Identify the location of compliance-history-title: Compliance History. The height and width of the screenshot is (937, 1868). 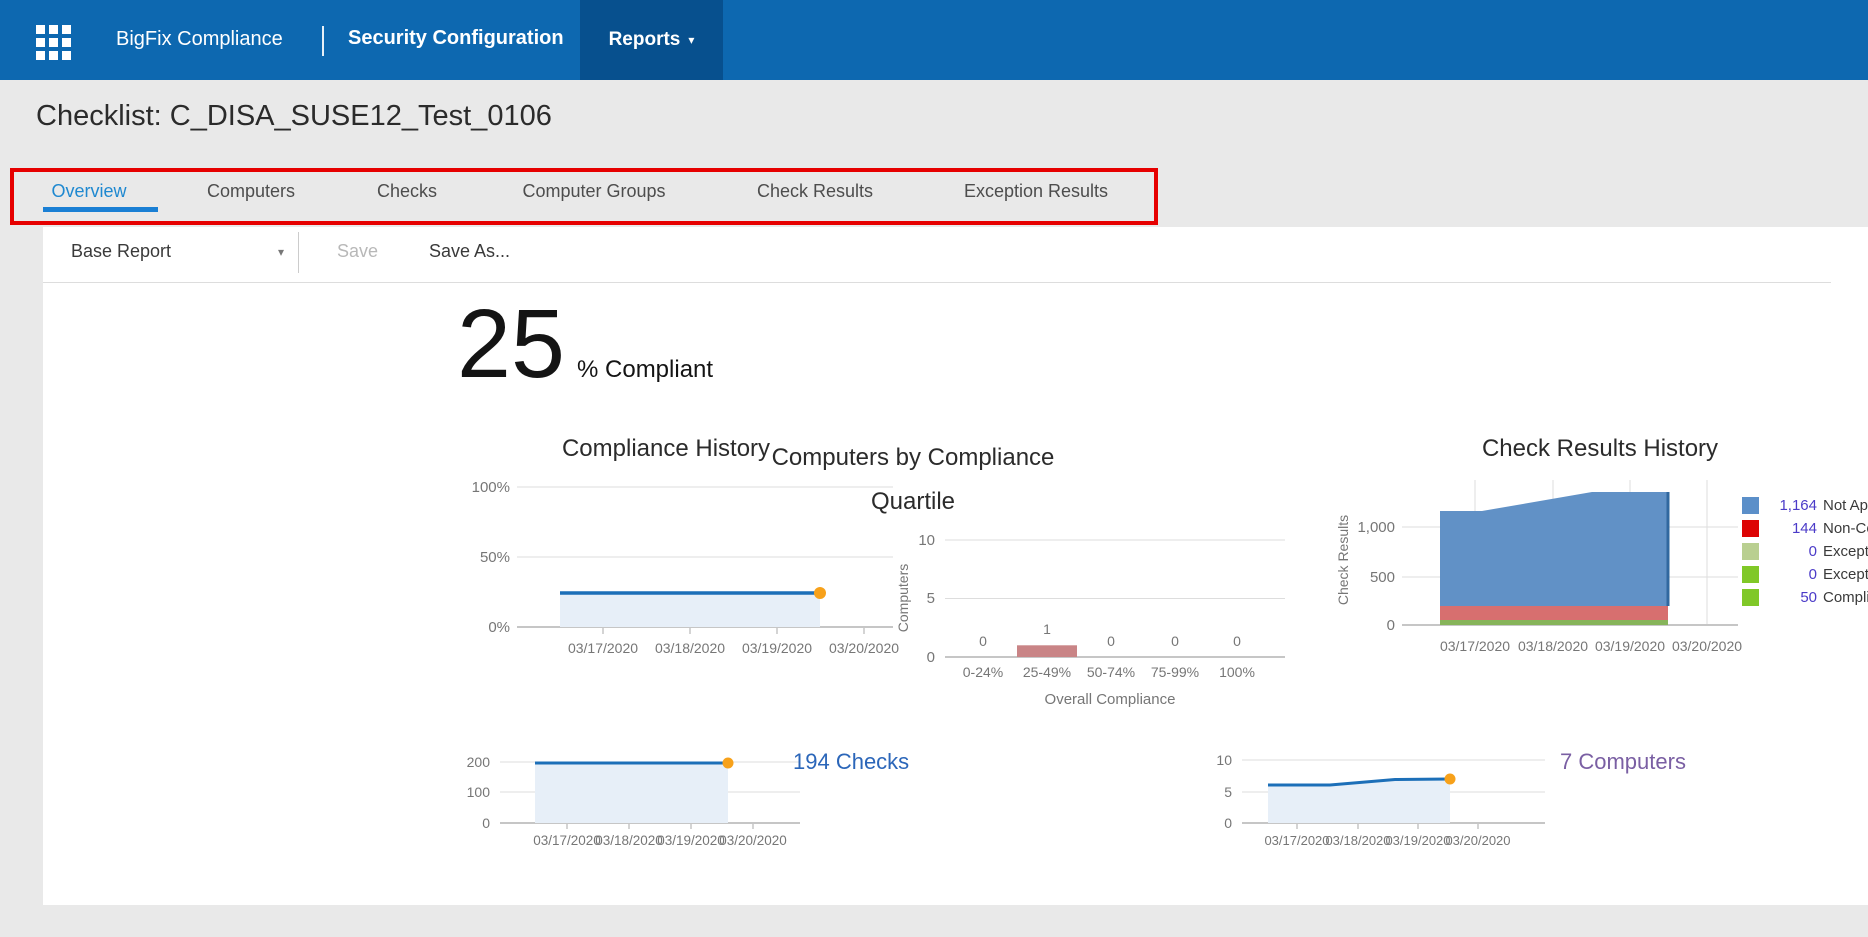
(666, 448).